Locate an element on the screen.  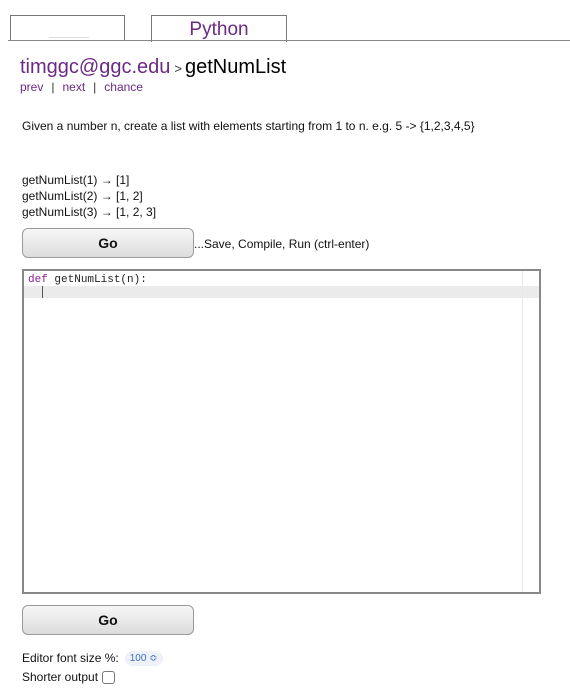
tab-bar: Python is located at coordinates (285, 21).